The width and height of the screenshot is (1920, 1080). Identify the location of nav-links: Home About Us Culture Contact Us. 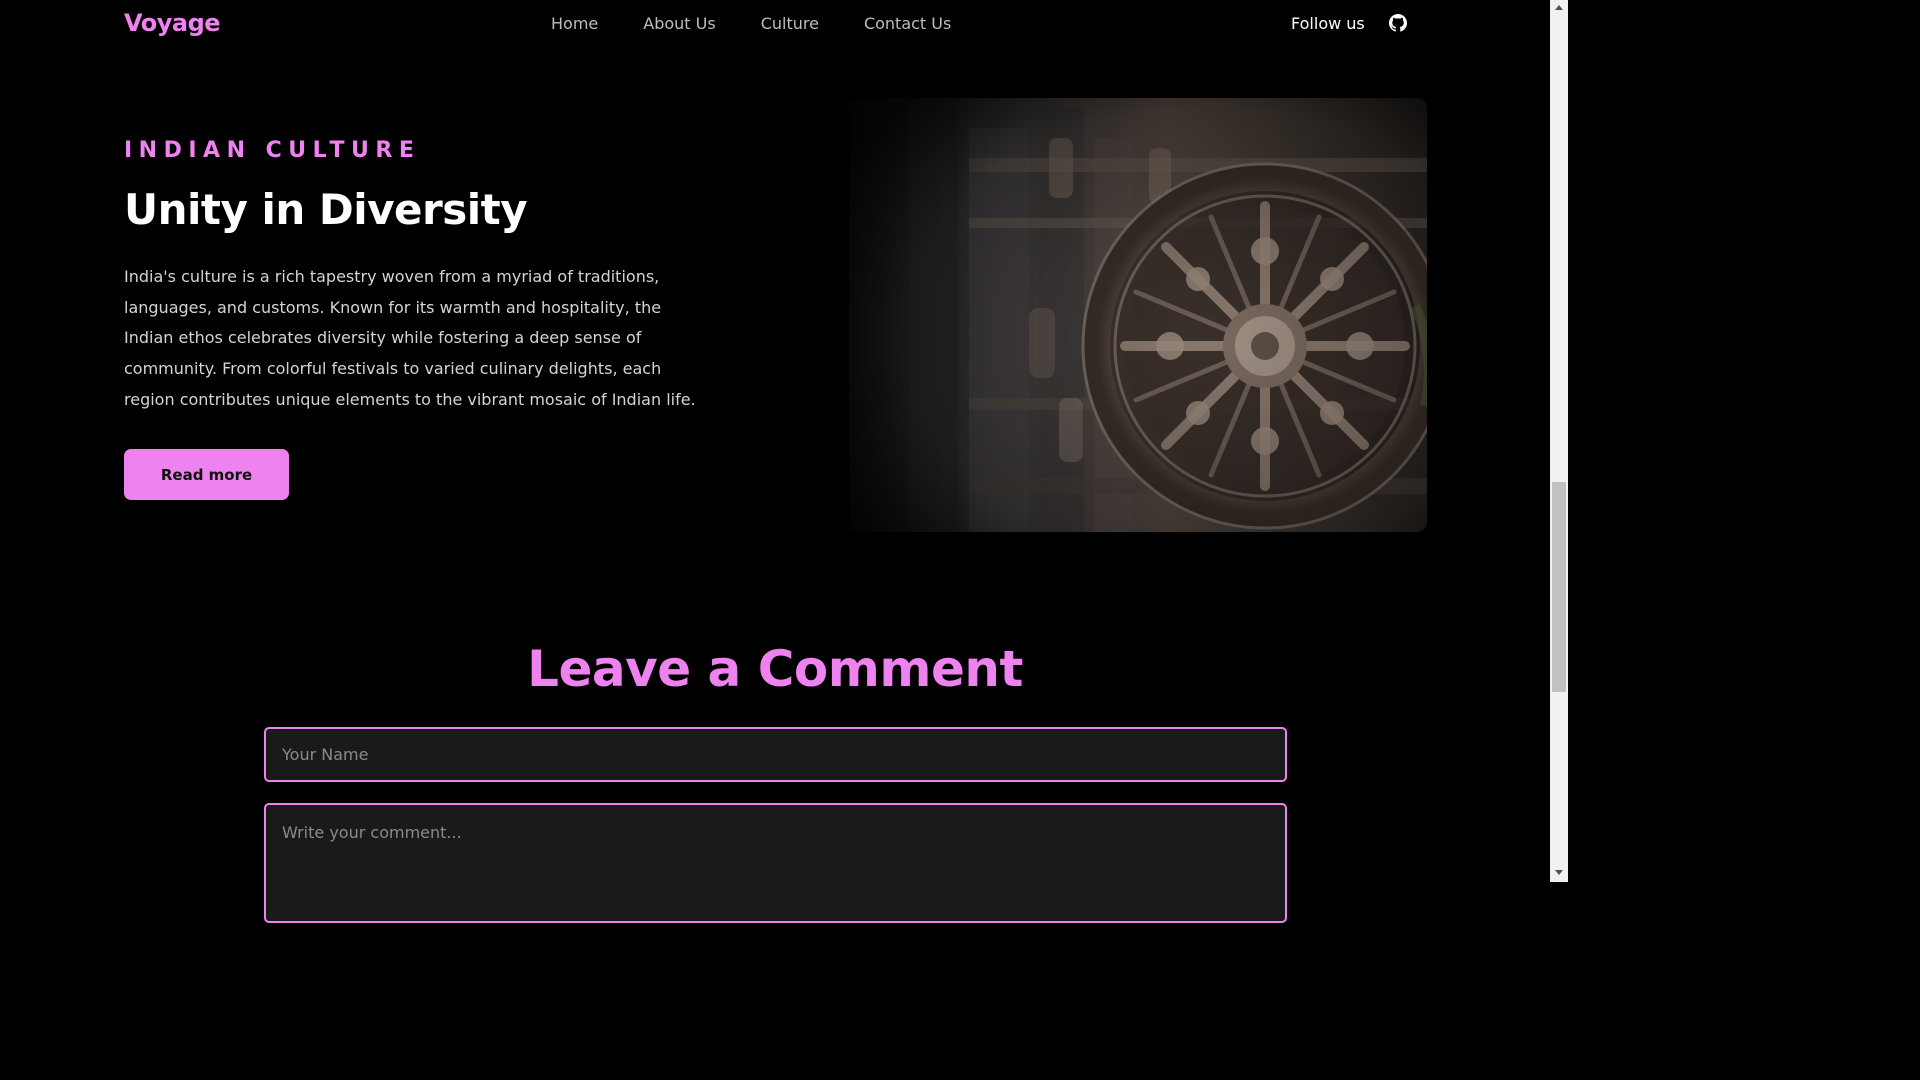
(751, 23).